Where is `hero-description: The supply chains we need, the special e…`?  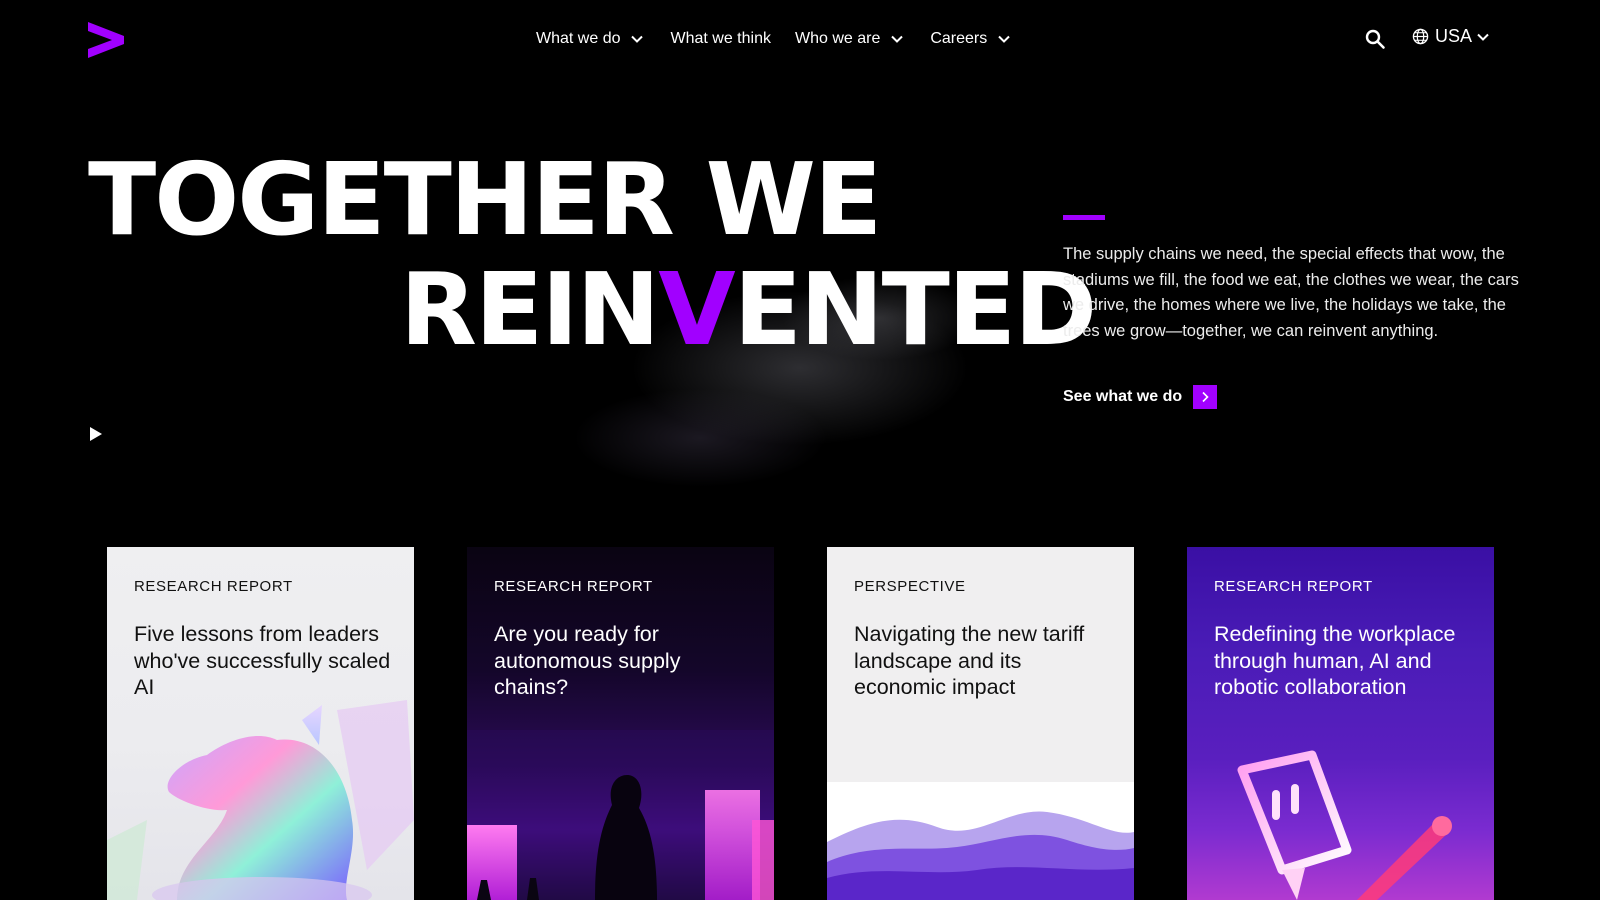 hero-description: The supply chains we need, the special e… is located at coordinates (1291, 292).